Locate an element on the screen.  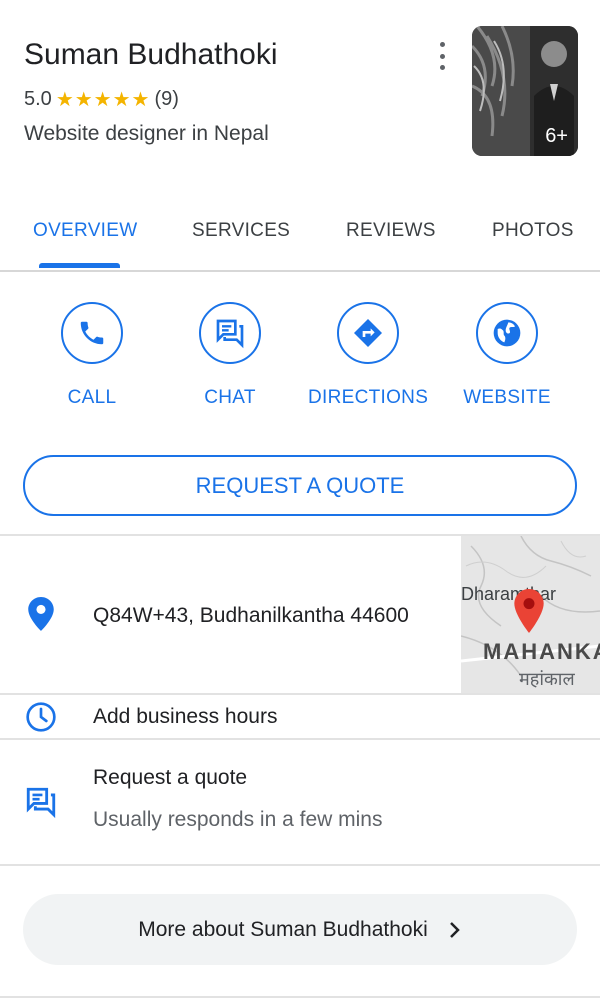
chevron-right-icon is located at coordinates (454, 929).